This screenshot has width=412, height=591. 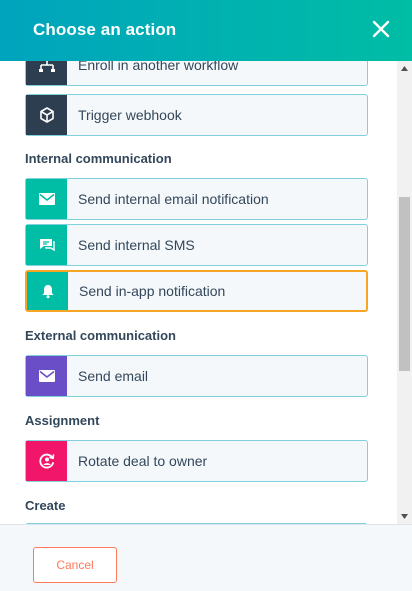 I want to click on modal-header: Choose an action, so click(x=206, y=30).